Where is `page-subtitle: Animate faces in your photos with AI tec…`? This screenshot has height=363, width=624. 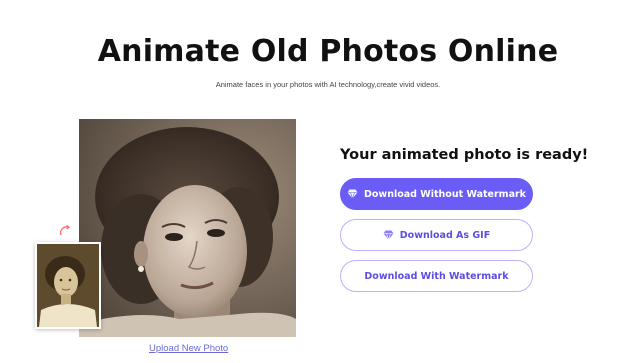
page-subtitle: Animate faces in your photos with AI tec… is located at coordinates (328, 84).